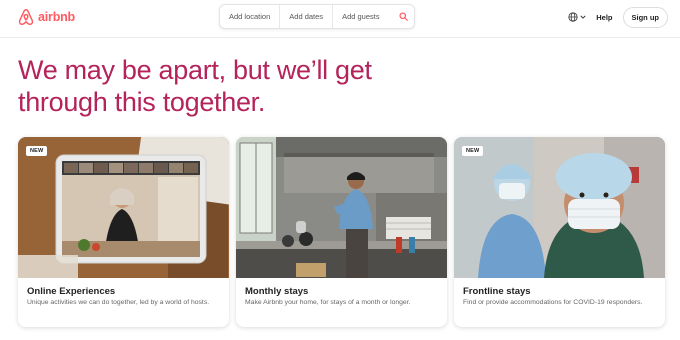 The width and height of the screenshot is (680, 340). Describe the element at coordinates (341, 207) in the screenshot. I see `monthly-stays-photo` at that location.